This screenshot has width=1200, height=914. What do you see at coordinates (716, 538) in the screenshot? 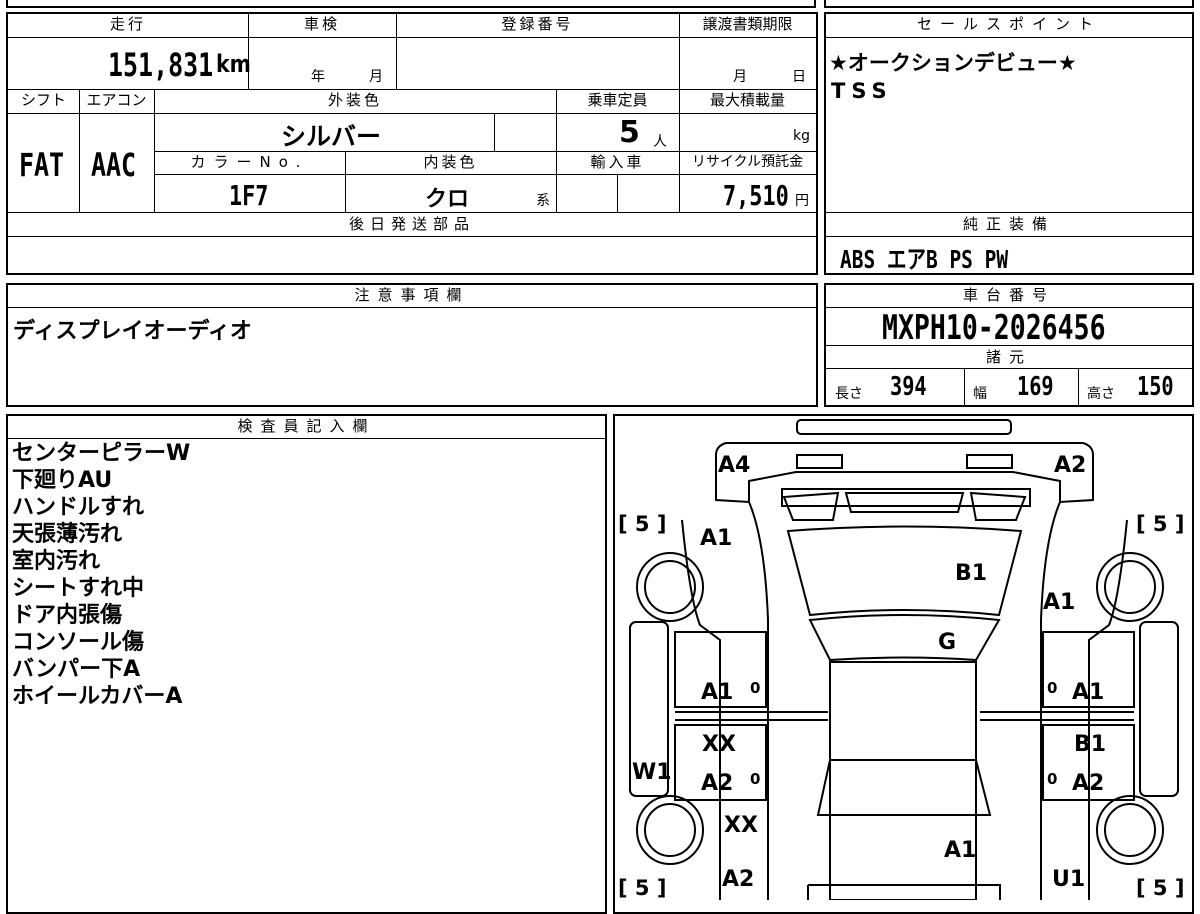
I see `mark-a1-left-fender: A1` at bounding box center [716, 538].